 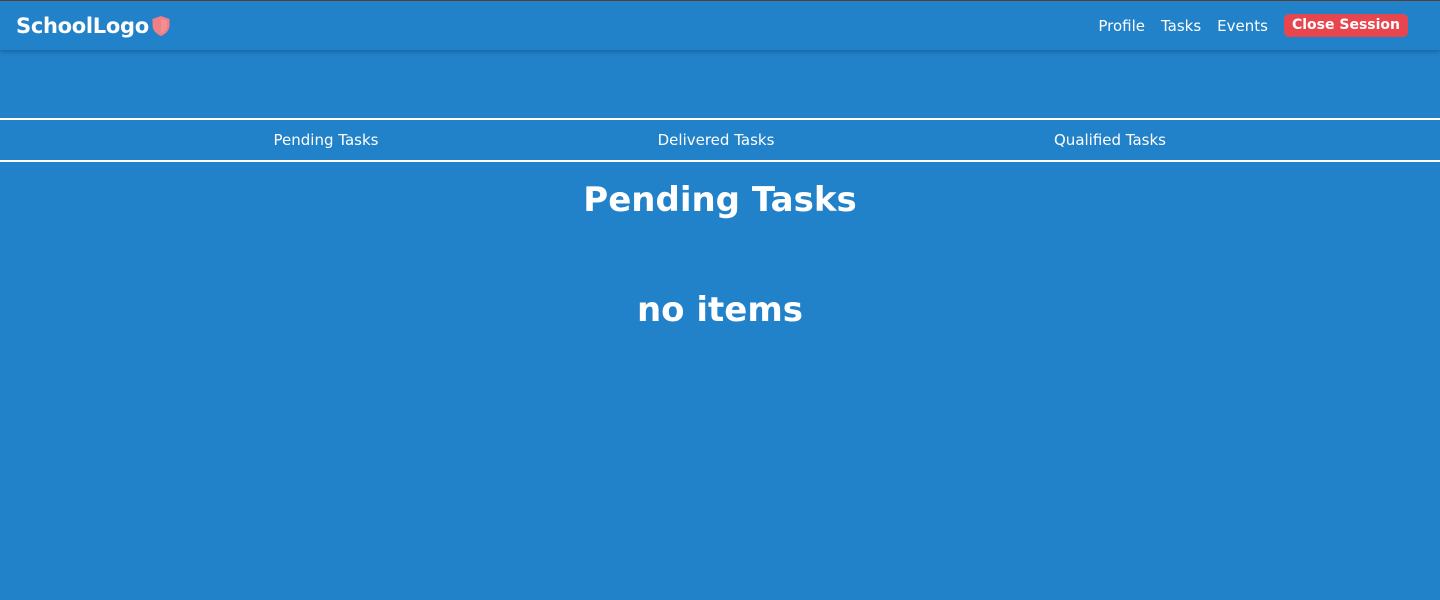 I want to click on tab-qualified-tasks: Qualified Tasks, so click(x=1110, y=140).